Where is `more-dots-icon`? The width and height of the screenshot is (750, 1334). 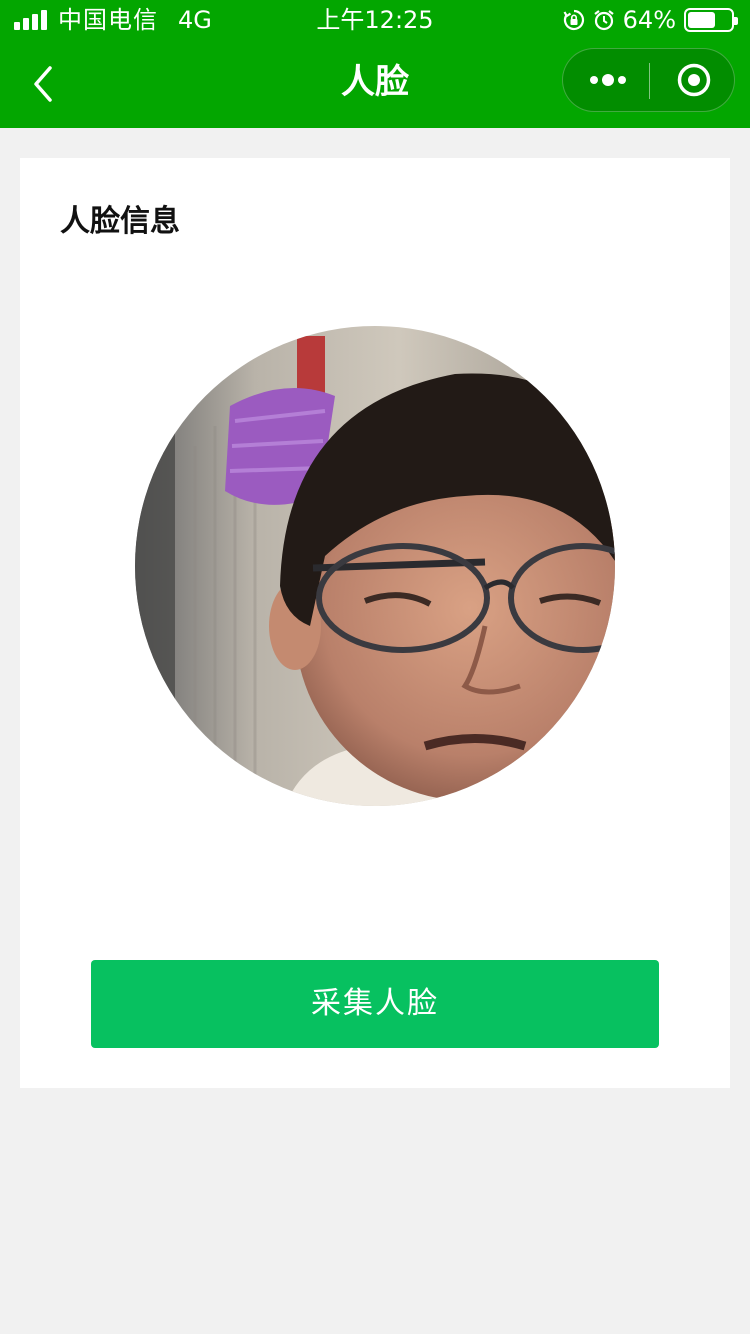
more-dots-icon is located at coordinates (608, 80).